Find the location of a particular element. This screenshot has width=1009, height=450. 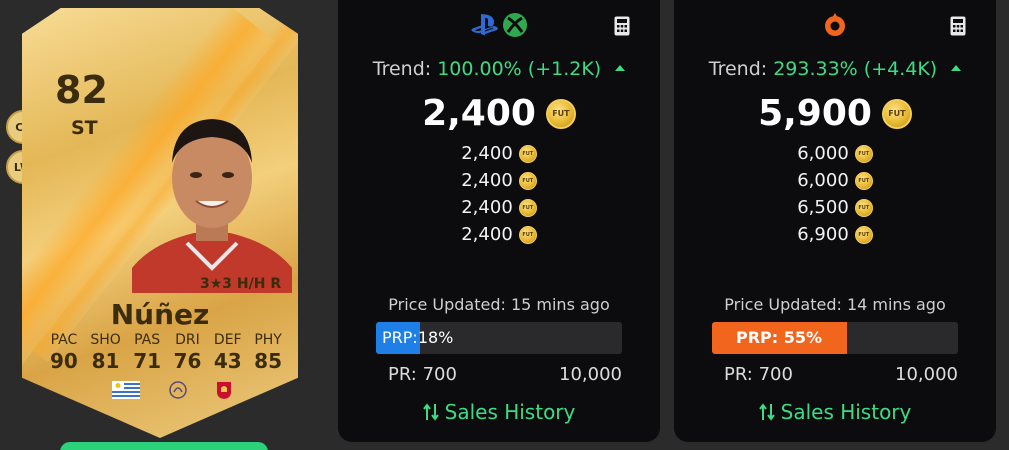

stat-value: 76 is located at coordinates (187, 361).